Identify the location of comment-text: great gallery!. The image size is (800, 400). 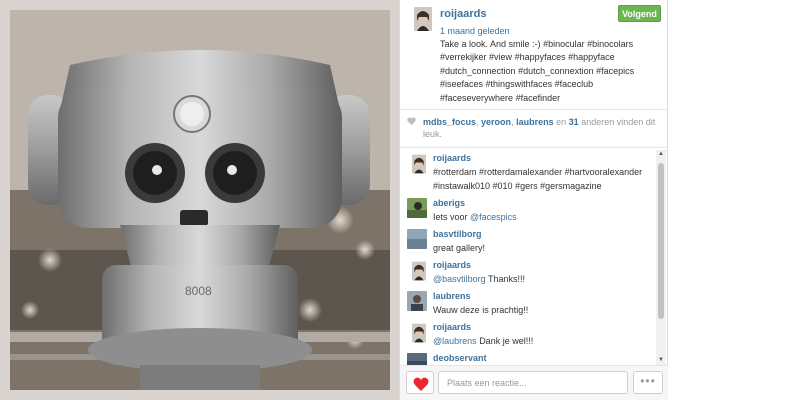
(459, 248).